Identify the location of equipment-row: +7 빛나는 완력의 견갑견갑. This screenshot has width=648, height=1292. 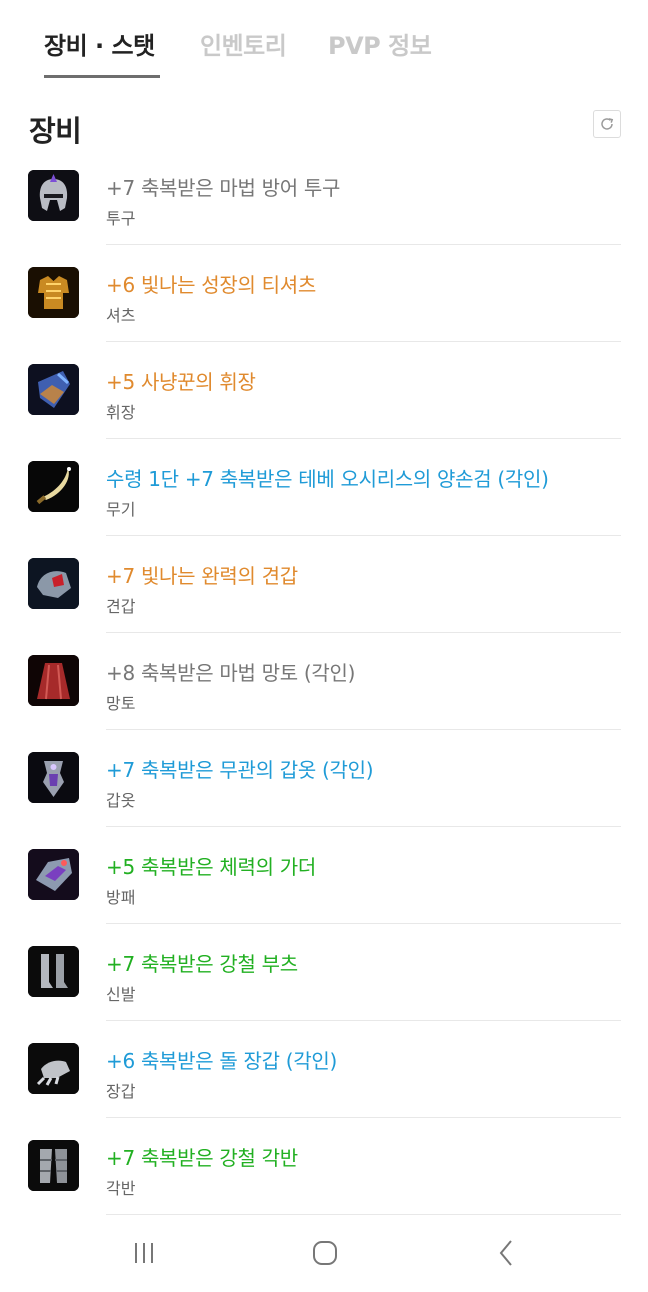
(324, 584).